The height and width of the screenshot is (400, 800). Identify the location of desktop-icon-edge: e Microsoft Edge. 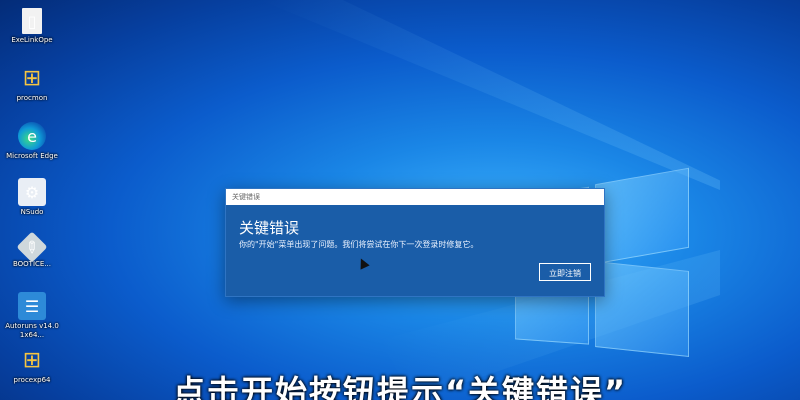
(32, 141).